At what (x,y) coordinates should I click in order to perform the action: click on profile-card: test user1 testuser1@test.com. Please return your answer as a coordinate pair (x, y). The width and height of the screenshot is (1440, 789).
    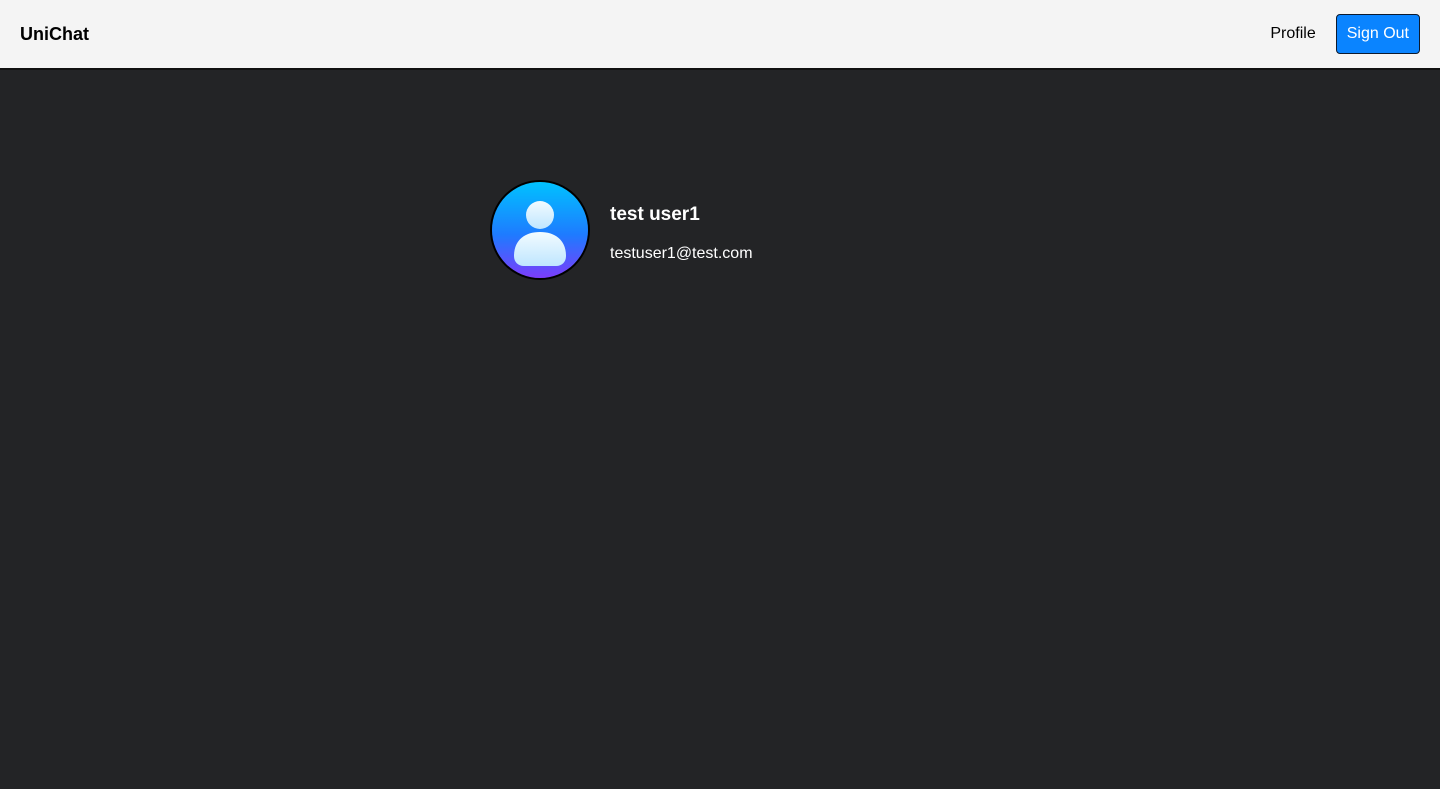
    Looking at the image, I should click on (621, 230).